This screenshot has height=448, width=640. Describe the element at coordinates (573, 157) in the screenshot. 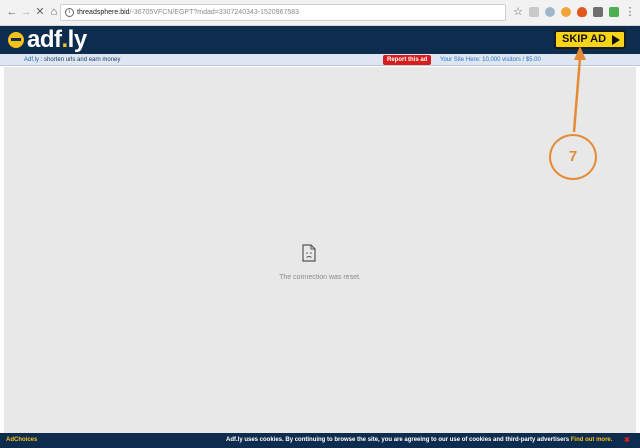

I see `annotation-step-circle: 7` at that location.